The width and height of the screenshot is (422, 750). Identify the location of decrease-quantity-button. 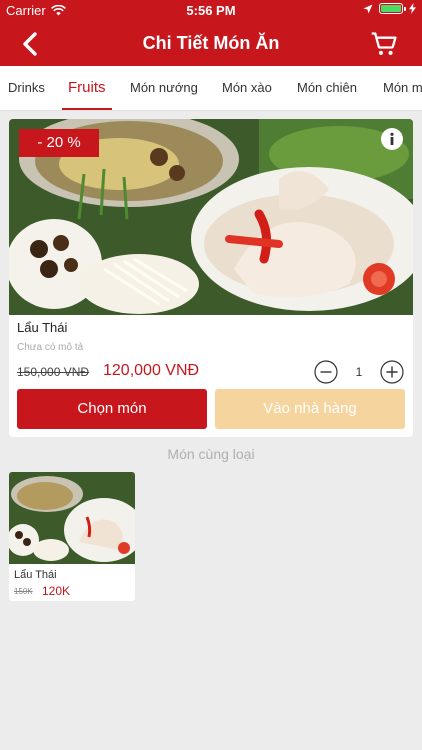
(326, 372).